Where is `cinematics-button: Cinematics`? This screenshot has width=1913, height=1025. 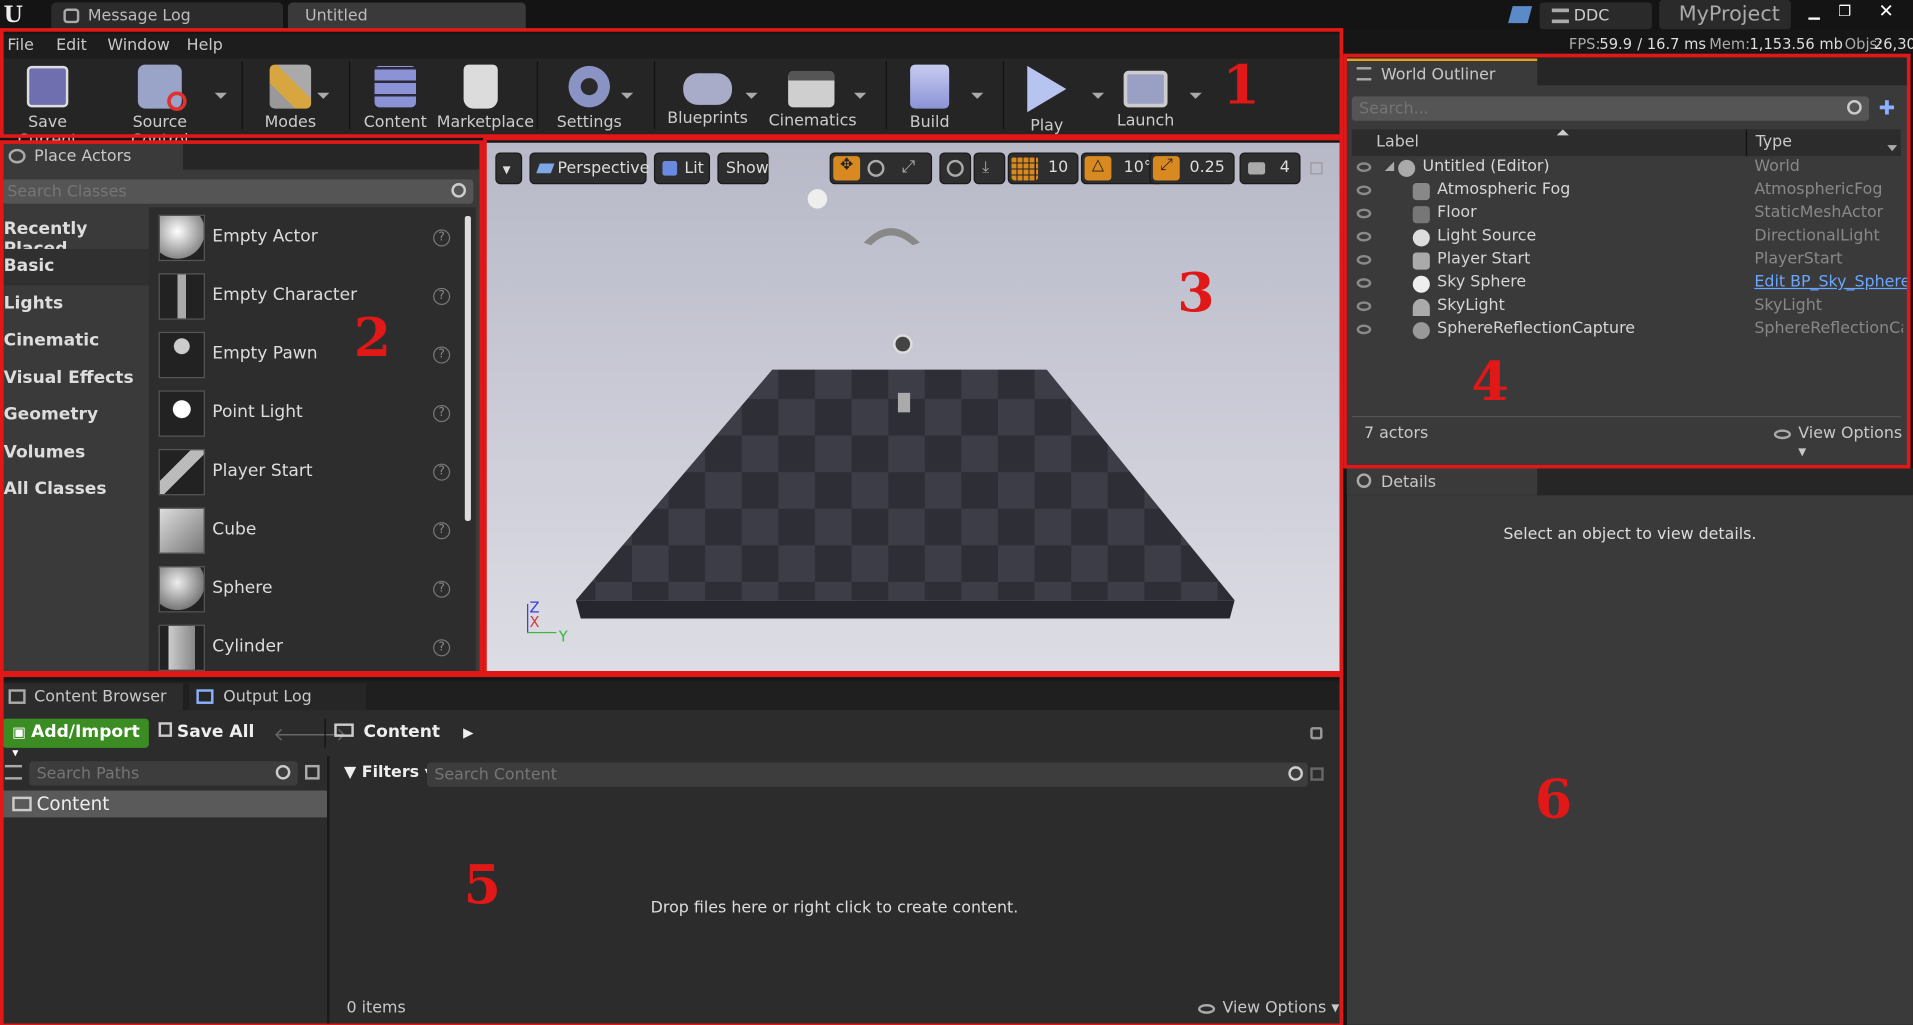
cinematics-button: Cinematics is located at coordinates (813, 96).